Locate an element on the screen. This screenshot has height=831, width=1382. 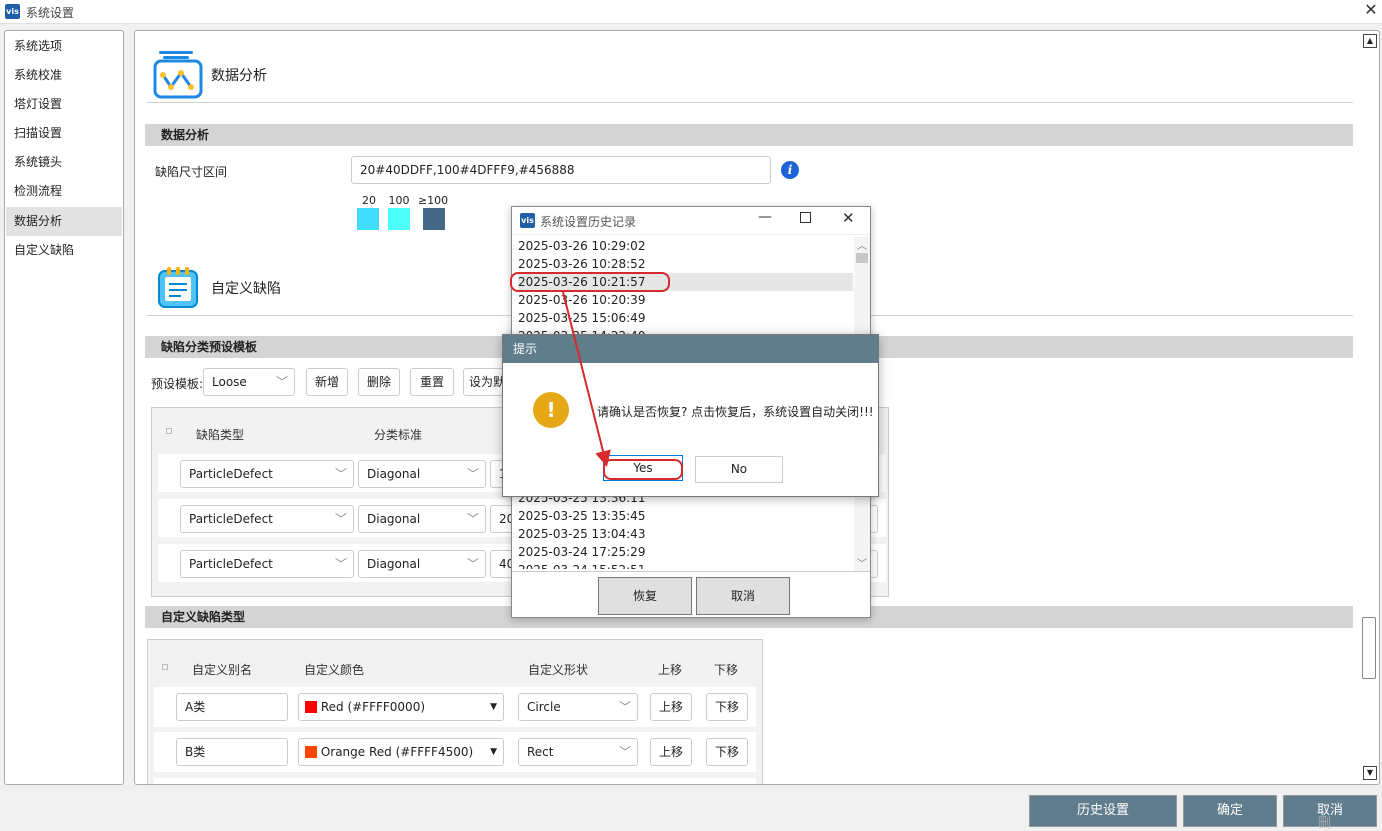
sidebar-item-system-options: 系统选项 is located at coordinates (64, 46).